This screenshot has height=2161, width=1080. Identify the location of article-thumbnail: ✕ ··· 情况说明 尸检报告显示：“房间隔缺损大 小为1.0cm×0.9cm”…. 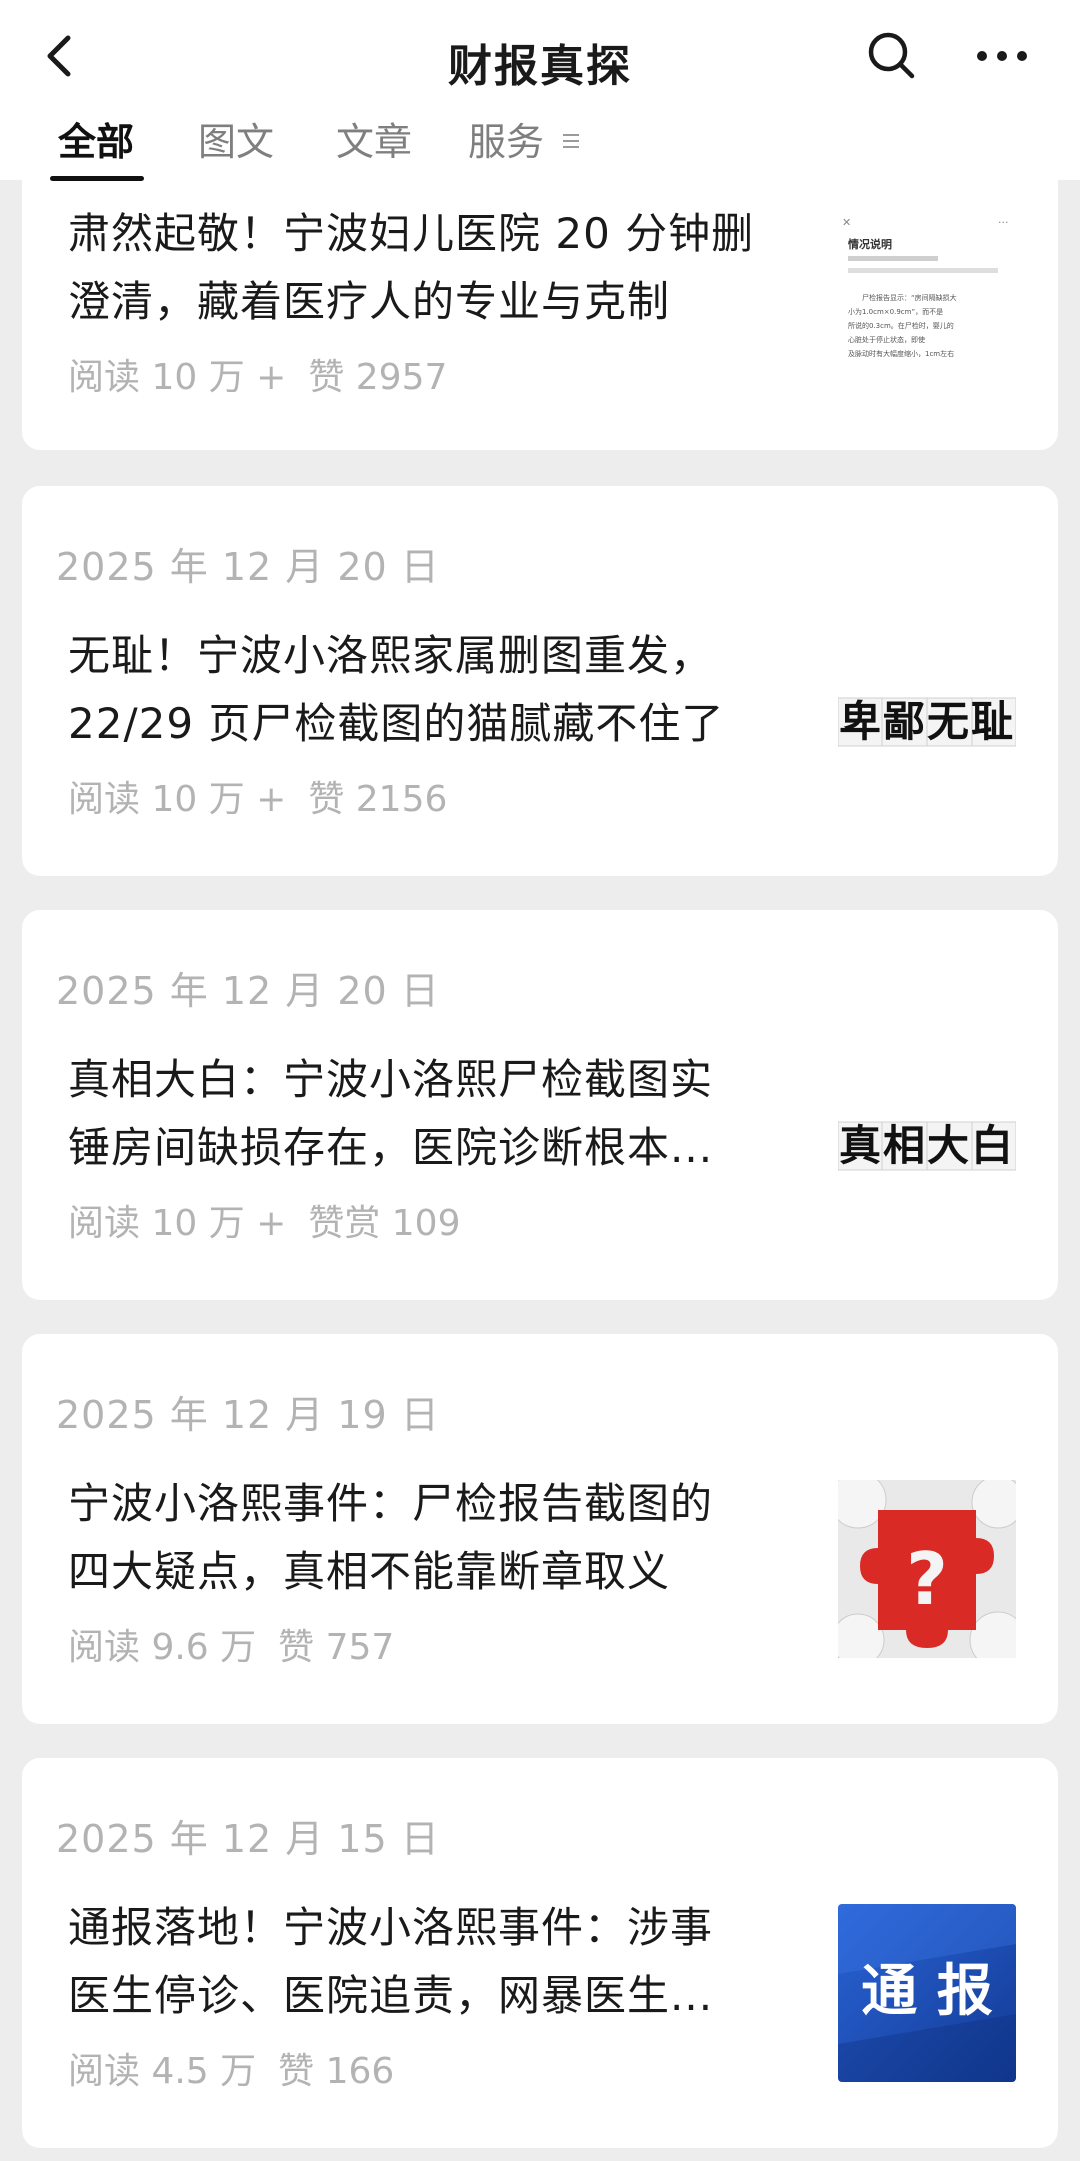
(927, 299).